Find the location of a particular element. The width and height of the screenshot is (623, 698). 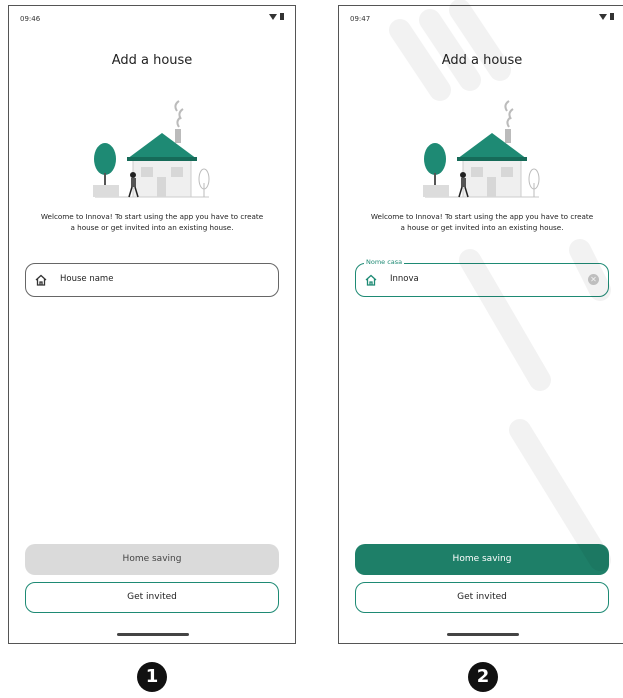

house-name-value: Innova is located at coordinates (404, 279).